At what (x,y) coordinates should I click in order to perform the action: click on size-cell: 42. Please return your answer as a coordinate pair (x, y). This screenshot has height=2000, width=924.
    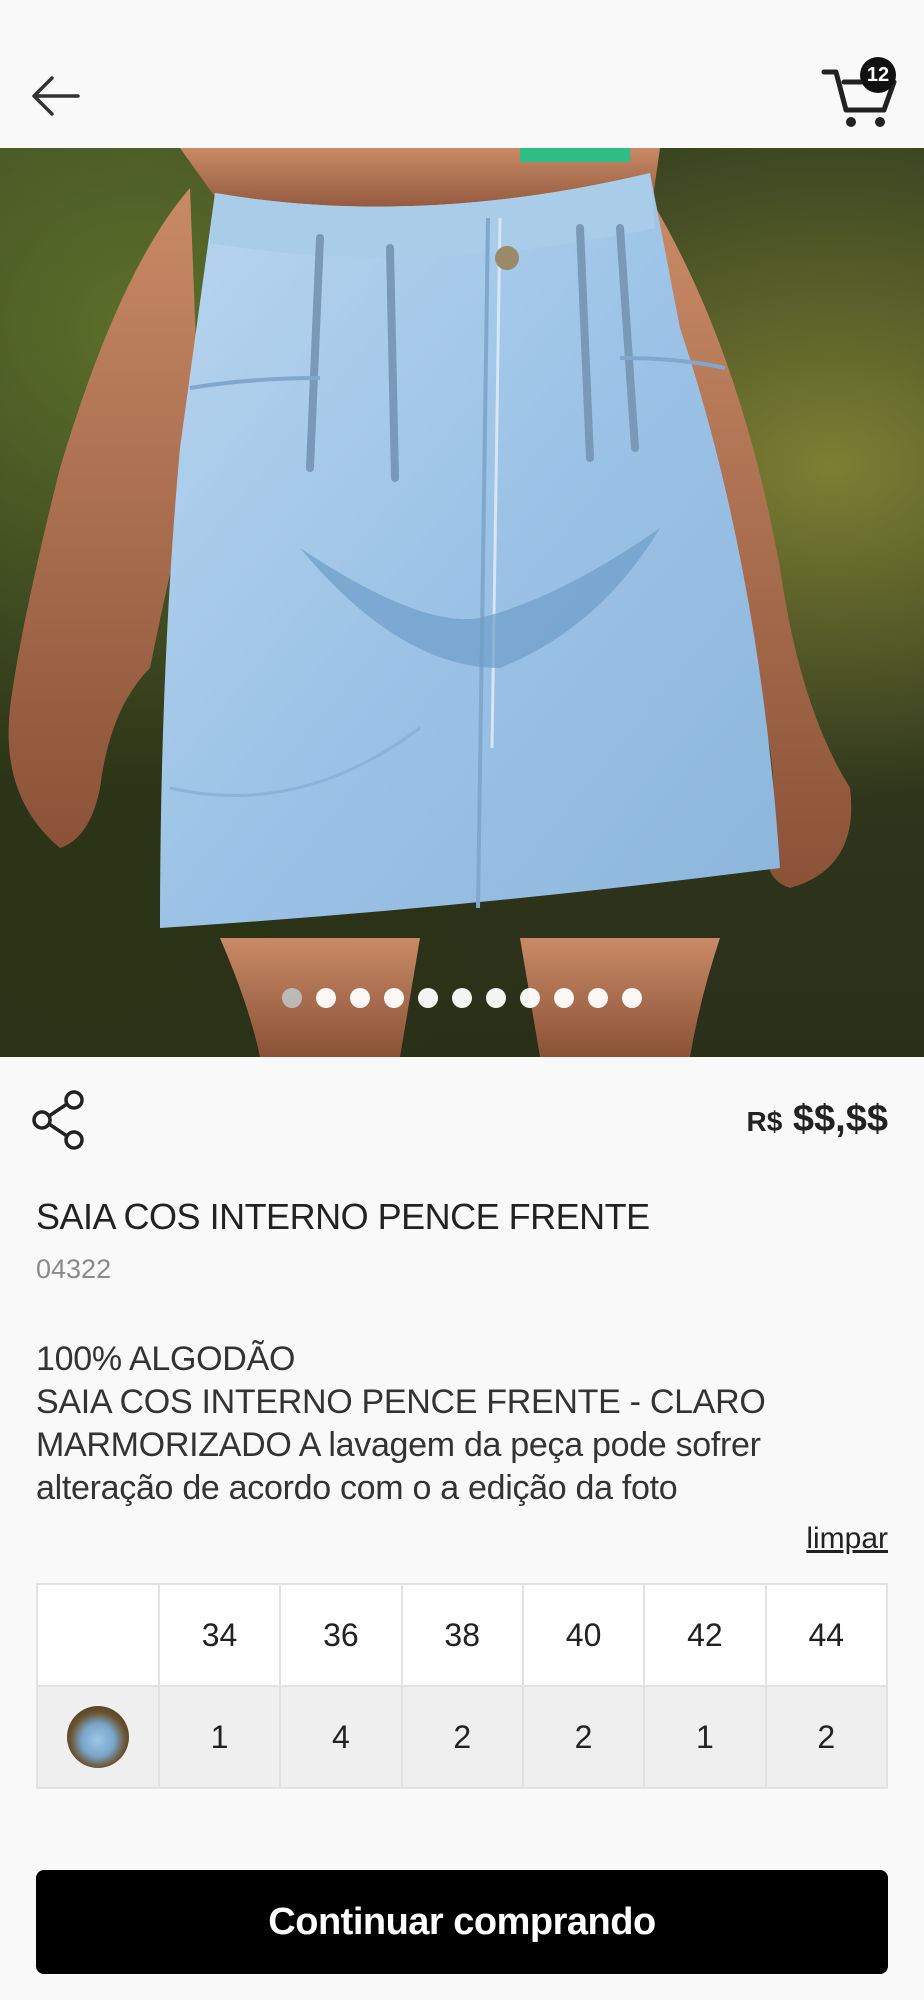
    Looking at the image, I should click on (705, 1635).